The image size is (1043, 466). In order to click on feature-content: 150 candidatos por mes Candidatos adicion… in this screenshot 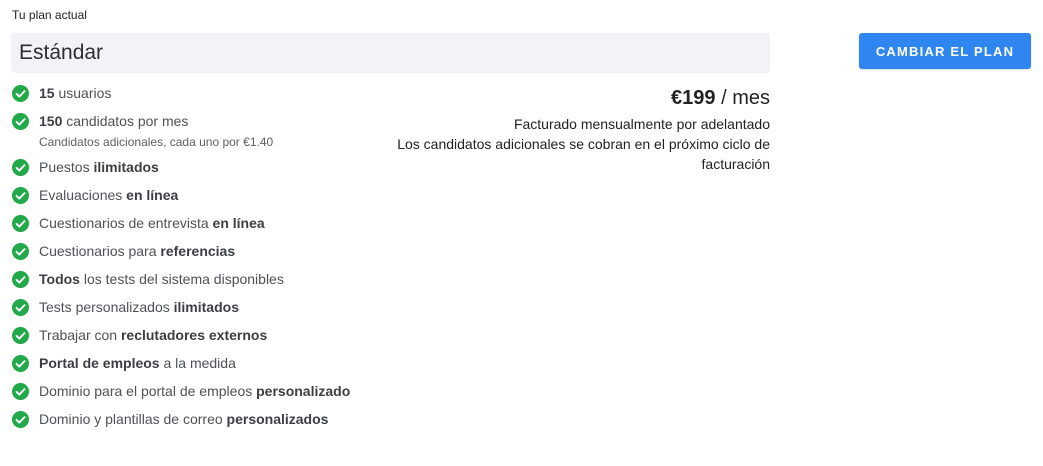, I will do `click(156, 130)`.